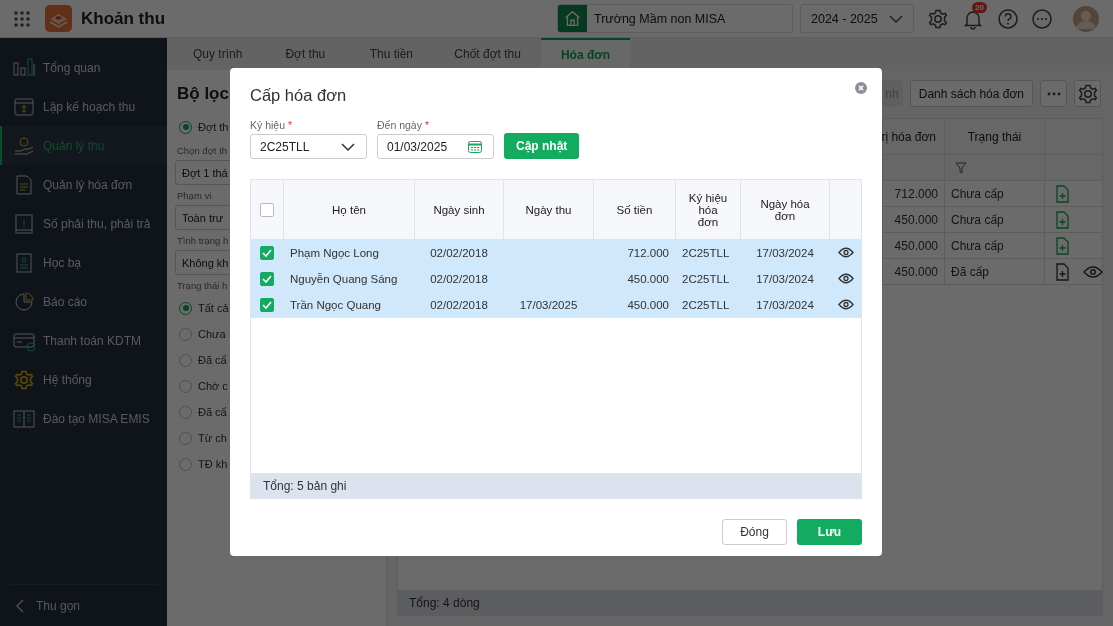 This screenshot has height=626, width=1113. I want to click on table-cell: Phạm Ngọc Long, so click(334, 252).